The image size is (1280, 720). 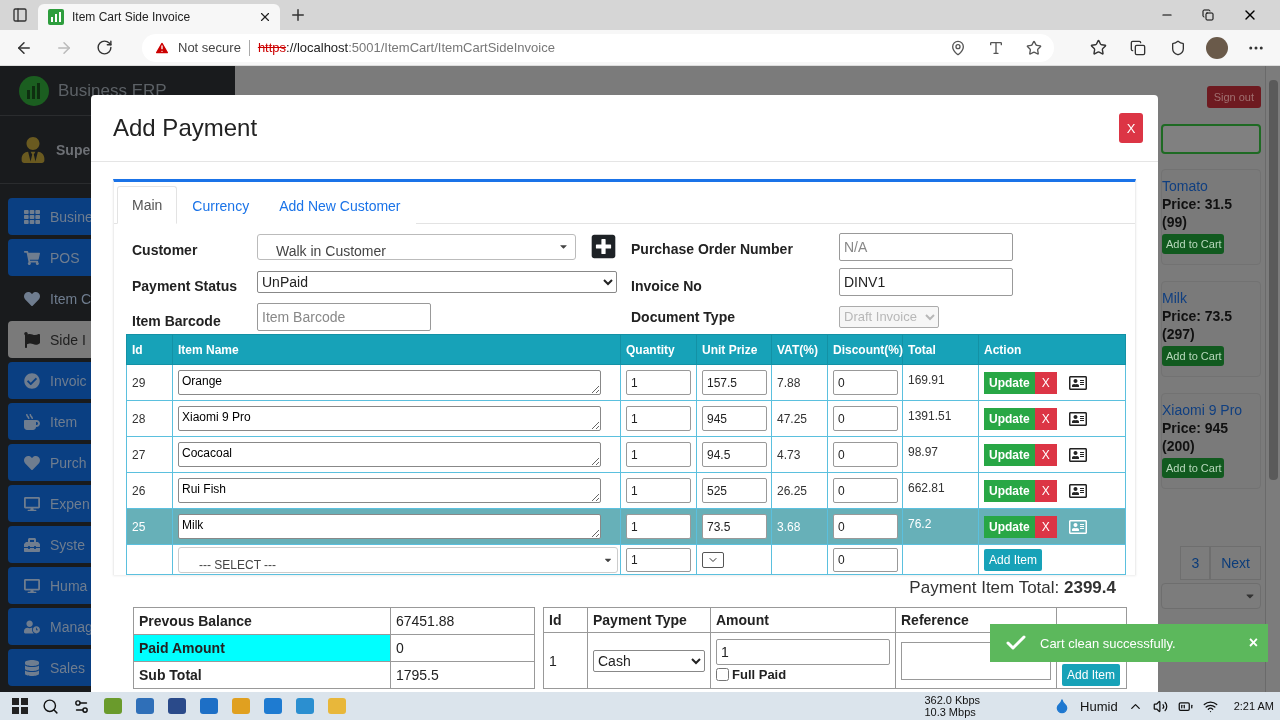 What do you see at coordinates (1175, 298) in the screenshot?
I see `product-name: Milk` at bounding box center [1175, 298].